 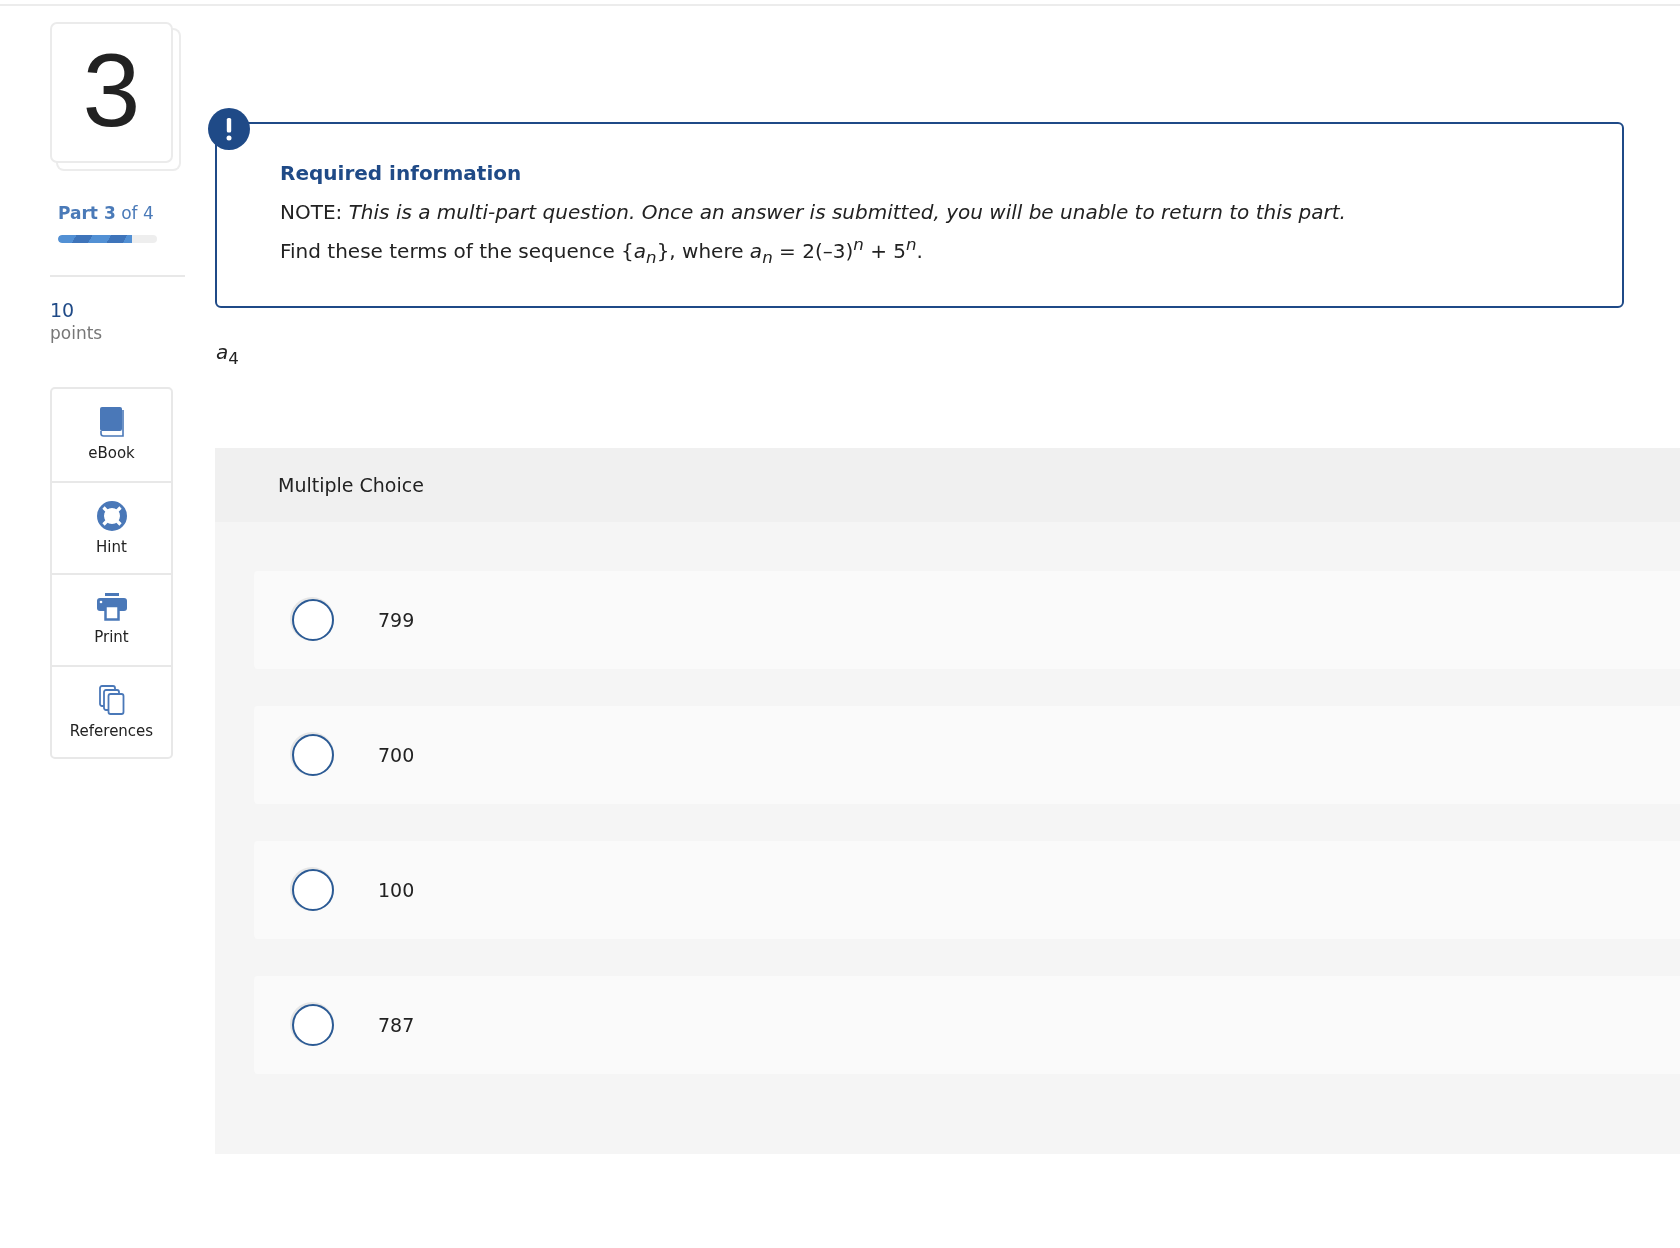 I want to click on book-icon, so click(x=111, y=422).